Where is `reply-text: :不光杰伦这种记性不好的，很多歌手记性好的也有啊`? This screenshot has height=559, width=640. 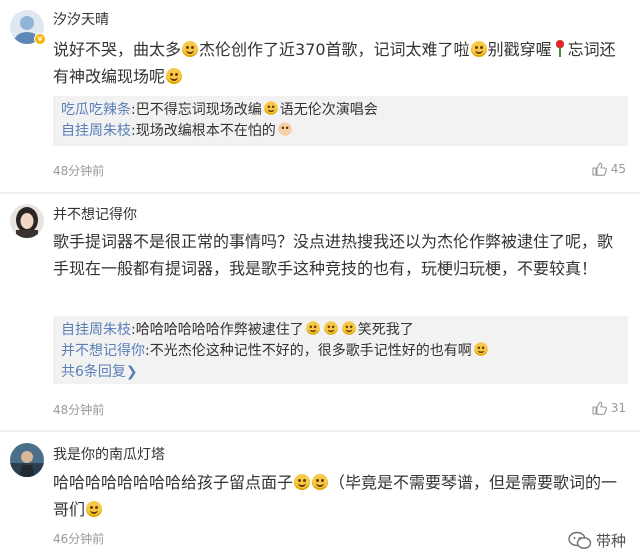 reply-text: :不光杰伦这种记性不好的，很多歌手记性好的也有啊 is located at coordinates (308, 351).